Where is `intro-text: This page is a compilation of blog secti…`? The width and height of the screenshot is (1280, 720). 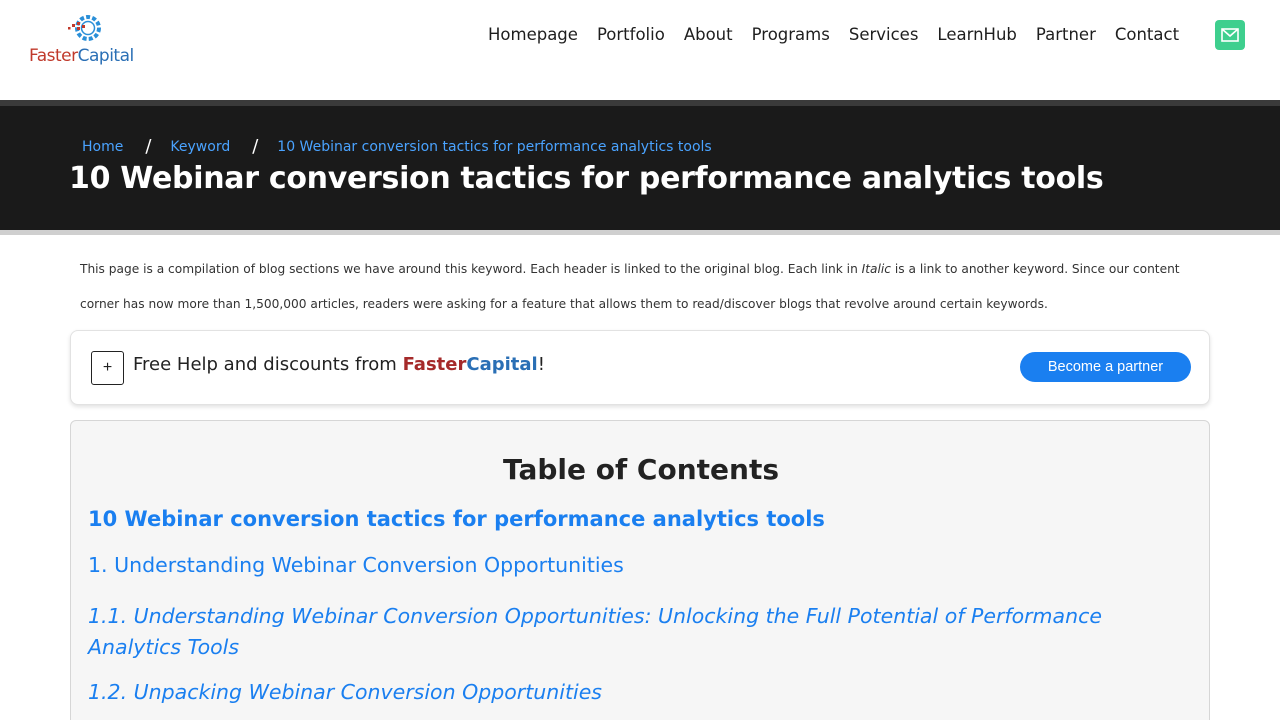
intro-text: This page is a compilation of blog secti… is located at coordinates (471, 269).